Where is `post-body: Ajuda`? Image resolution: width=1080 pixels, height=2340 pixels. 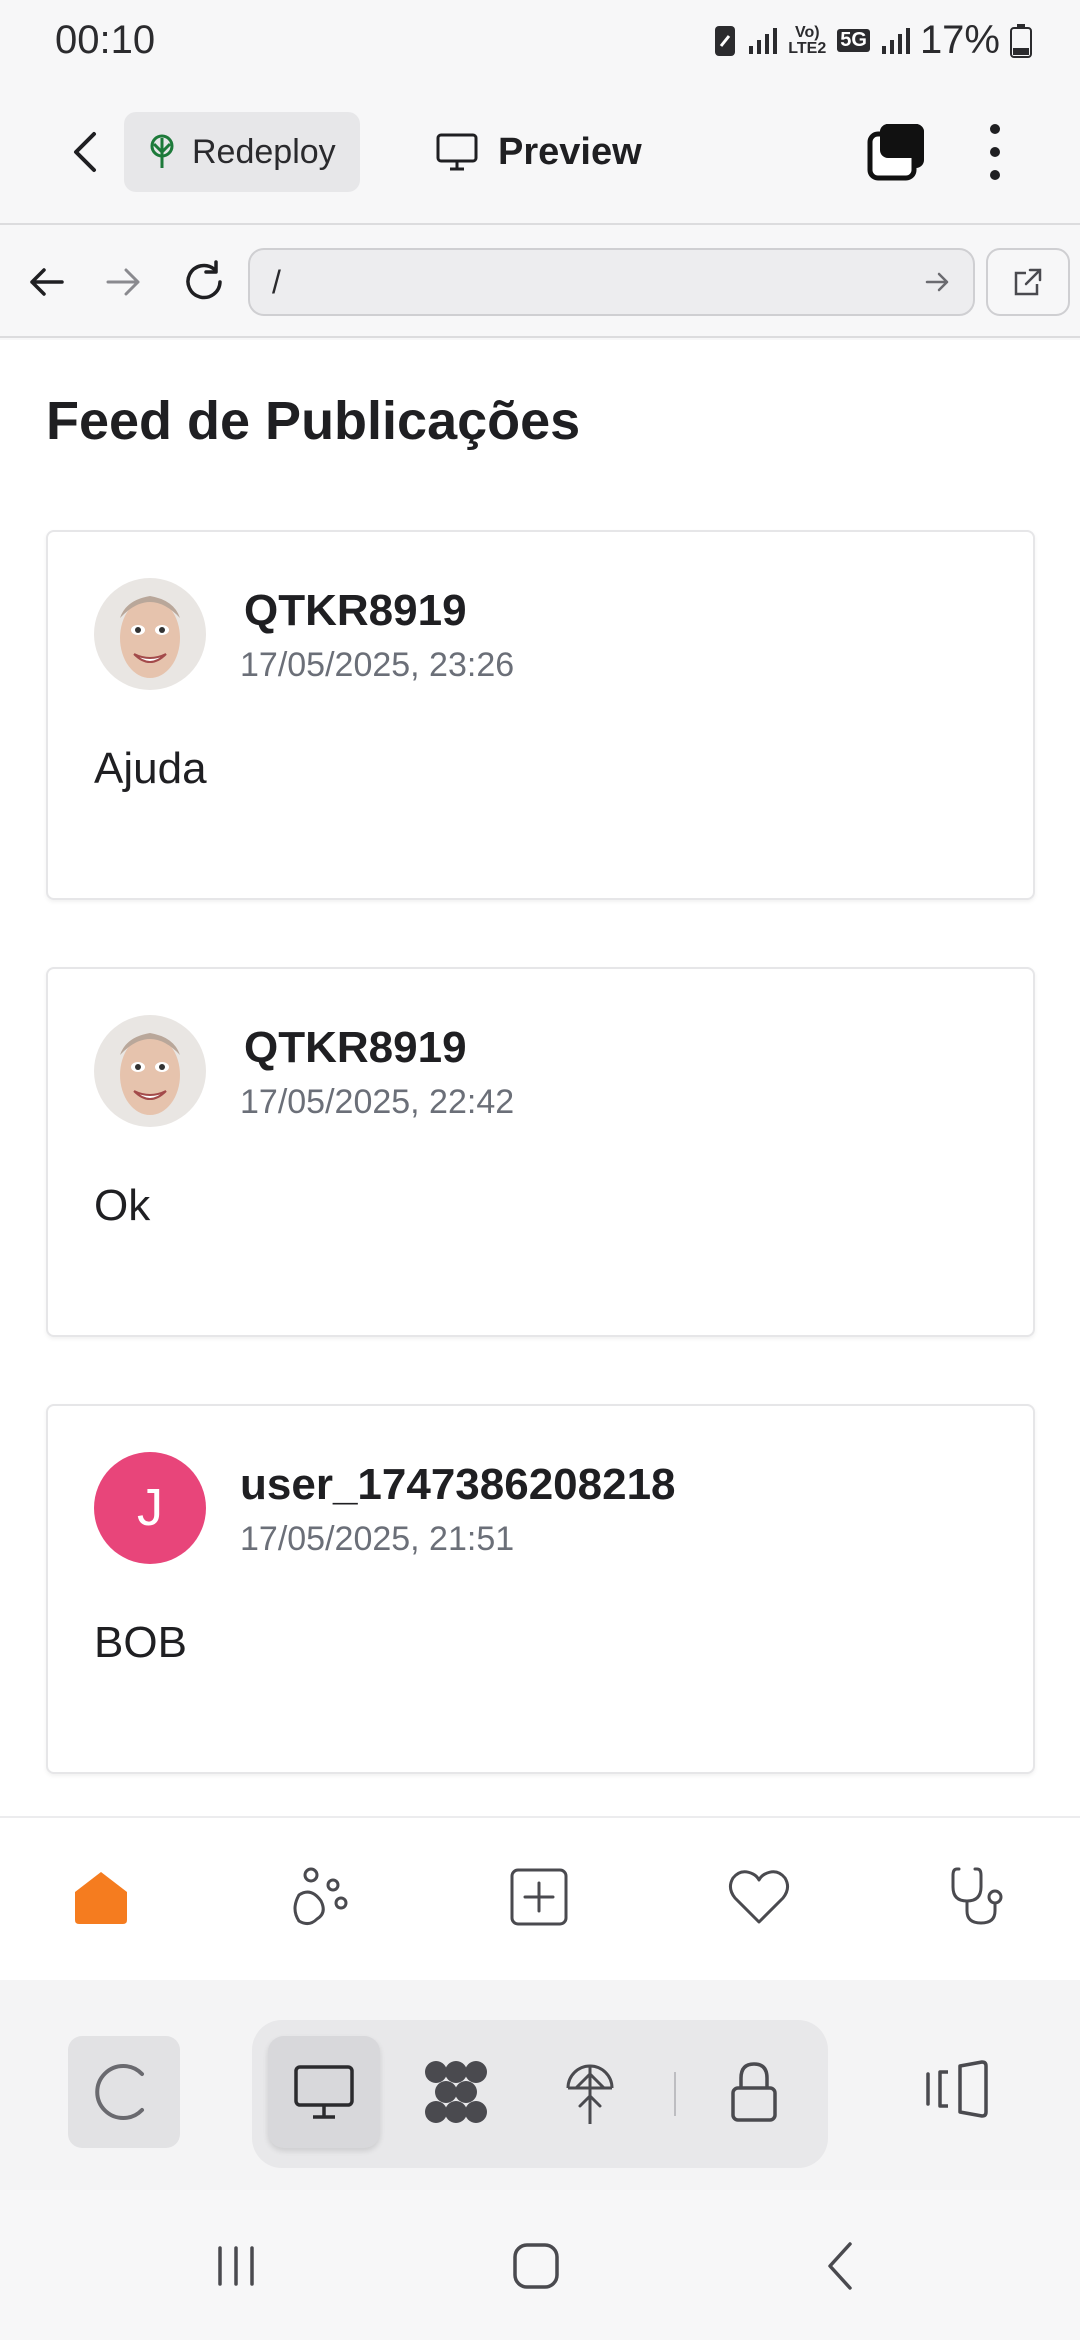 post-body: Ajuda is located at coordinates (150, 768).